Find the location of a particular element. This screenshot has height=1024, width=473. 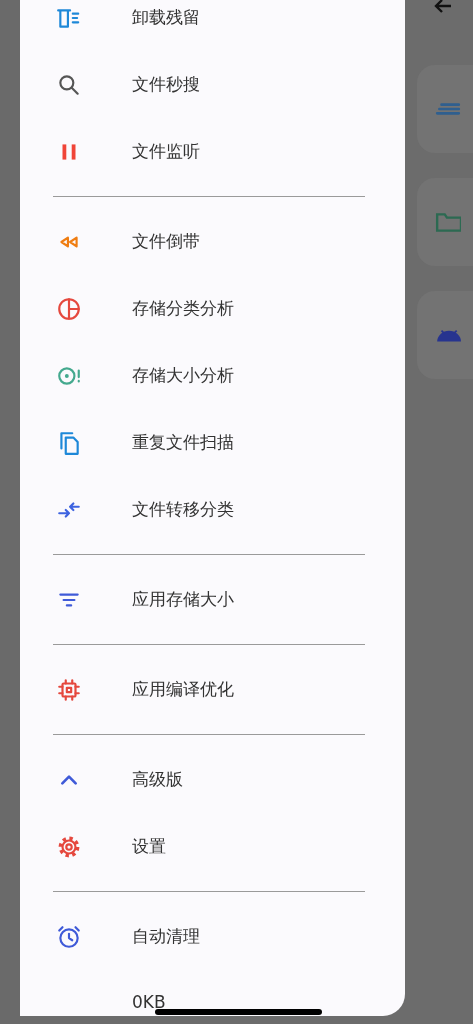

menu-item: 文件秒搜 is located at coordinates (212, 84).